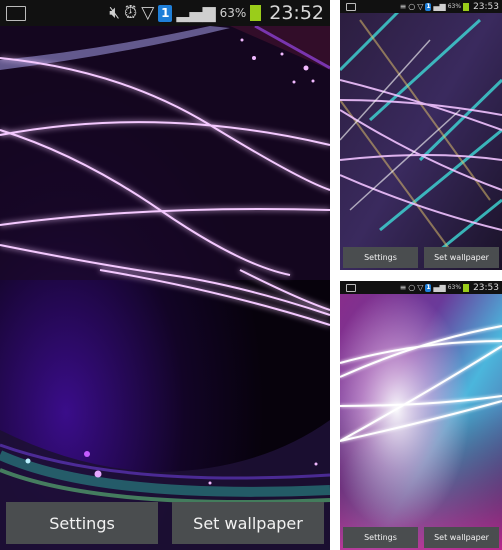  I want to click on status-bar: 🔇︎ ⏰︎ ▽ 1 ▂▄▆ 63% 23:52, so click(165, 13).